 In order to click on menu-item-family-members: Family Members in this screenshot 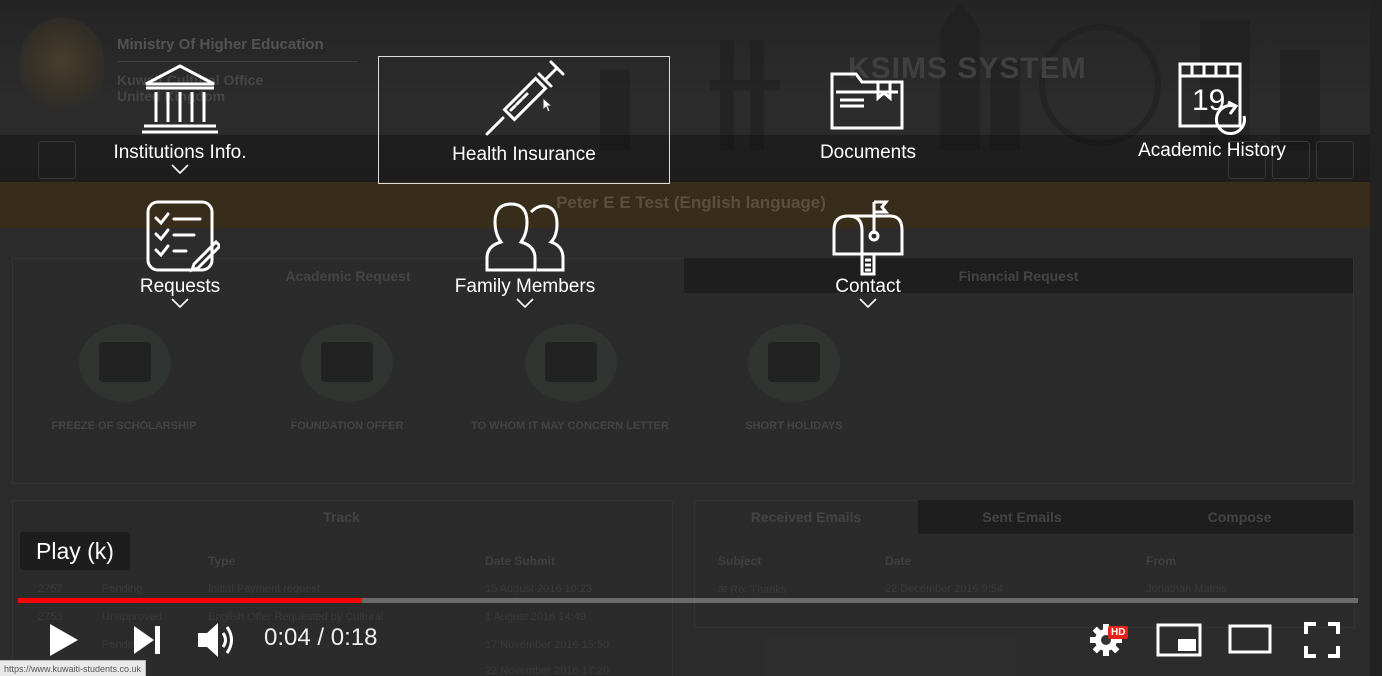, I will do `click(525, 253)`.